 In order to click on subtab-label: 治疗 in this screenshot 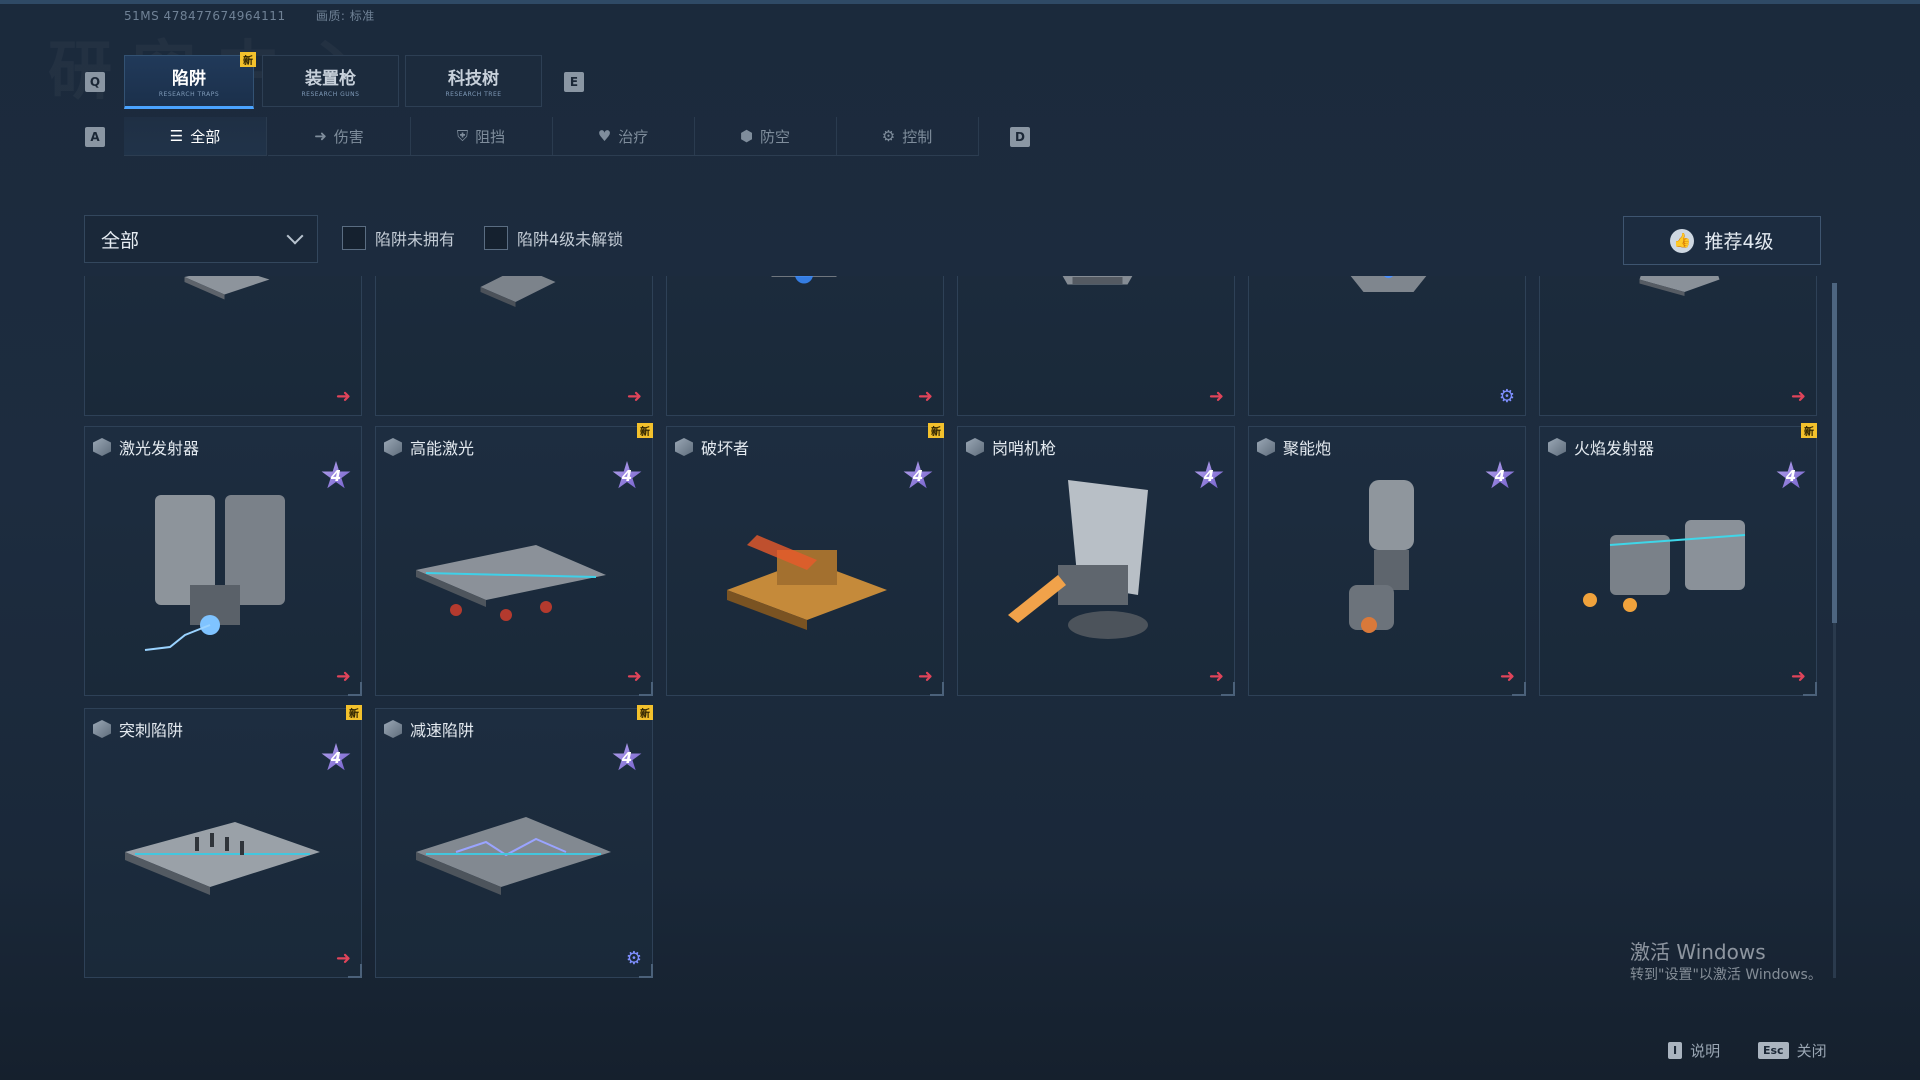, I will do `click(633, 136)`.